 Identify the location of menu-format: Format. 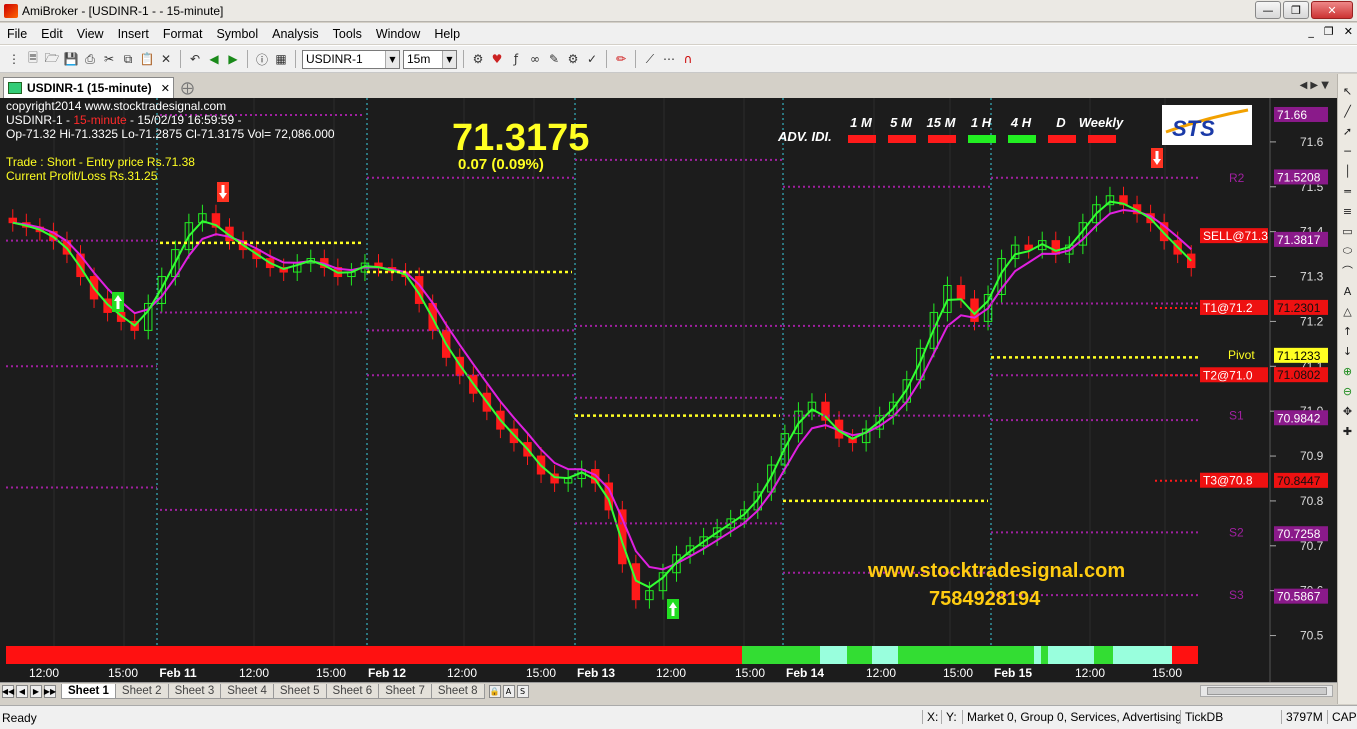
(183, 34).